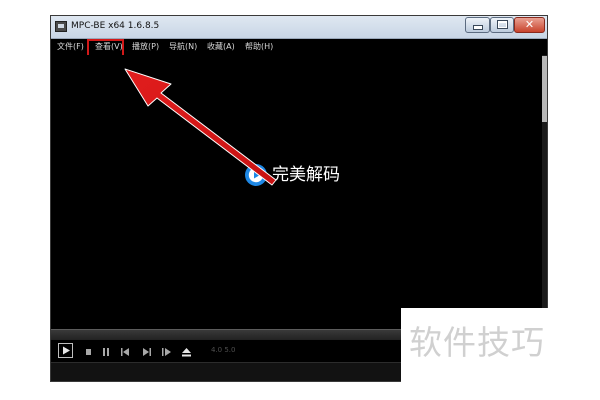  Describe the element at coordinates (299, 47) in the screenshot. I see `menu-bar: 文件(F) 查看(V) 播放(P) 导航(N) 收藏(A) 帮助(H)` at that location.